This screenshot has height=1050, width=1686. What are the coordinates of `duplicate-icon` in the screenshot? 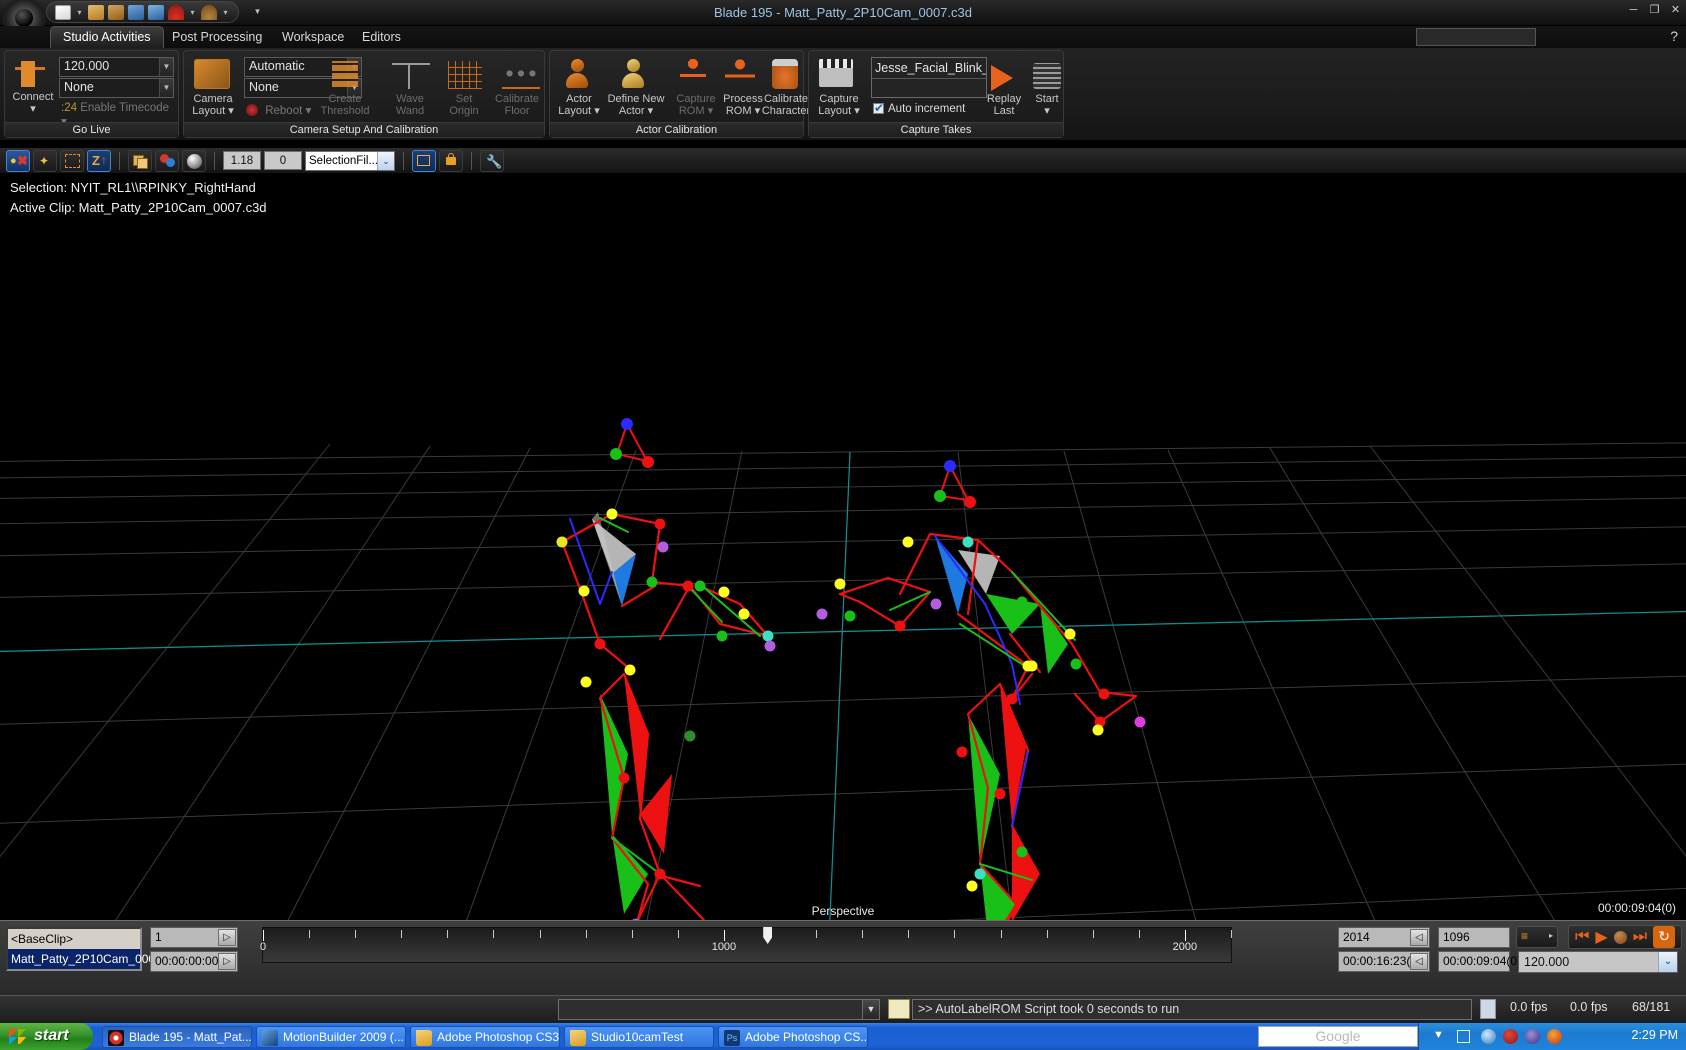 It's located at (140, 160).